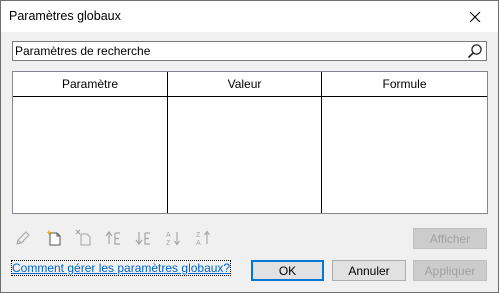 Image resolution: width=499 pixels, height=293 pixels. I want to click on apply-button: Appliquer, so click(450, 270).